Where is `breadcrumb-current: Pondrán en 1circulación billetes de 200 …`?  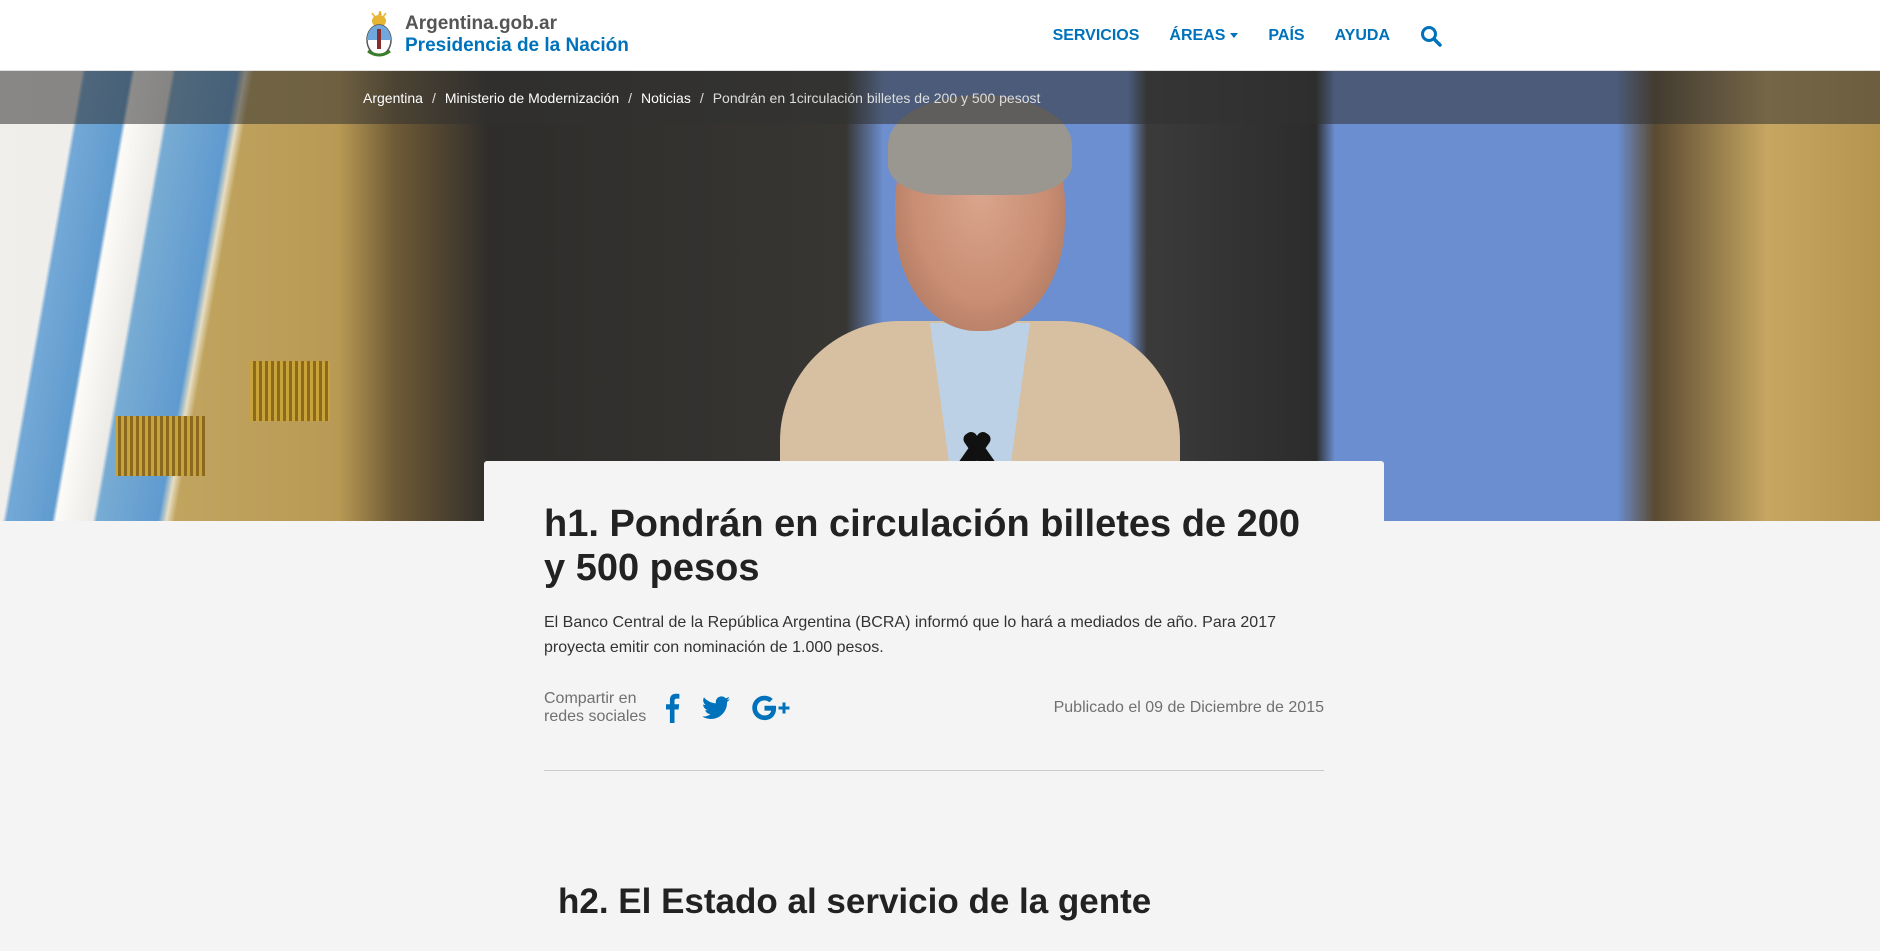 breadcrumb-current: Pondrán en 1circulación billetes de 200 … is located at coordinates (876, 97).